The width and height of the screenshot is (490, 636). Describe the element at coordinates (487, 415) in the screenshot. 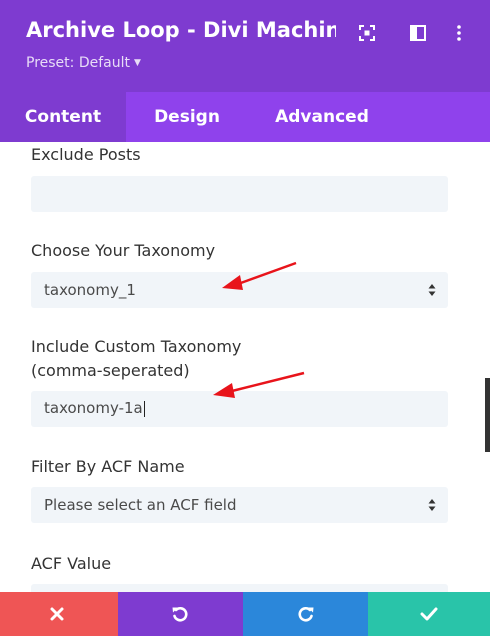

I see `scrollbar-thumb` at that location.